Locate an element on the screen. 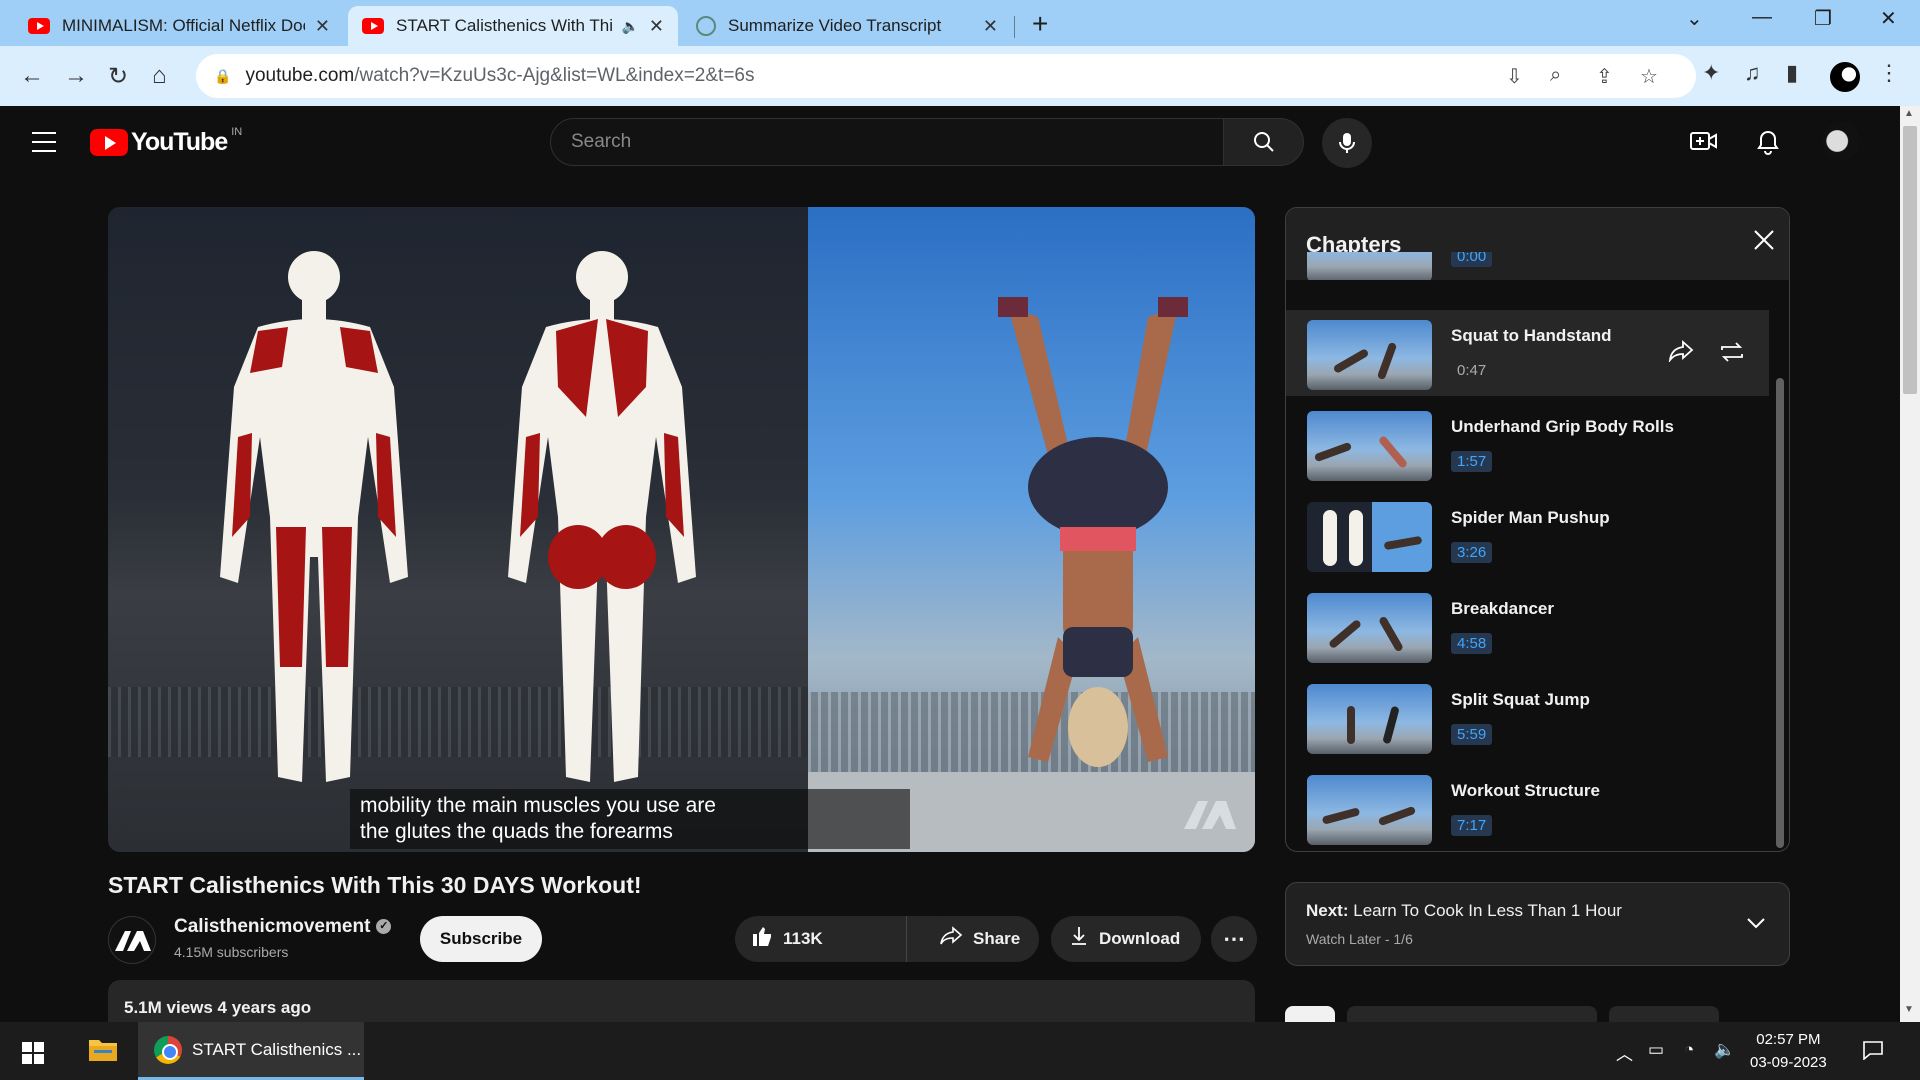  share-button: Share is located at coordinates (981, 939).